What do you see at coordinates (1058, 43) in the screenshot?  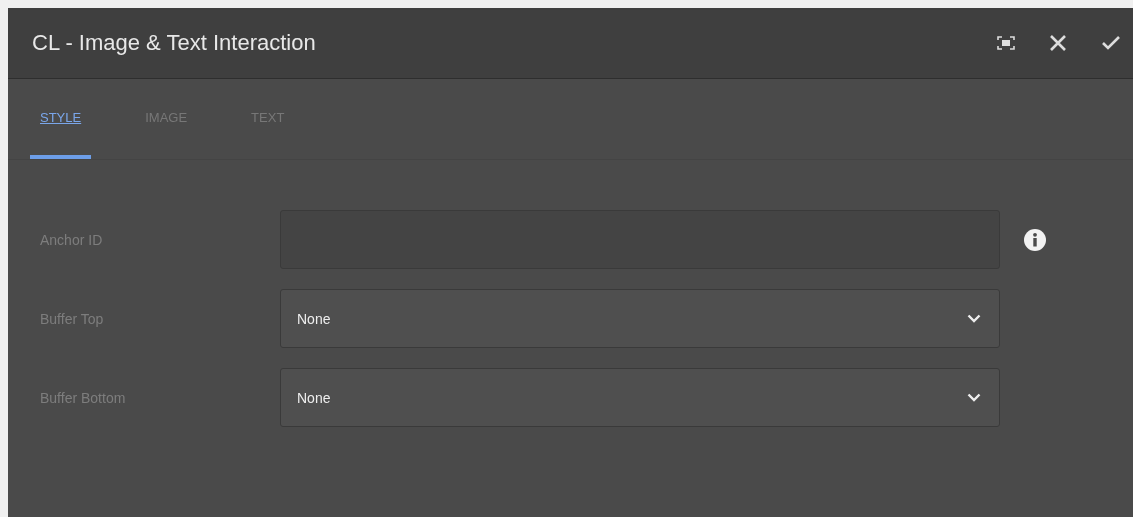 I see `close-icon` at bounding box center [1058, 43].